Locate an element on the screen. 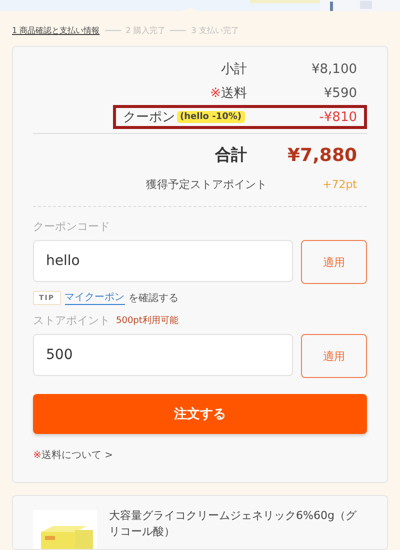 The image size is (400, 550). progress-step: 1 商品確認と支払い情報 is located at coordinates (56, 30).